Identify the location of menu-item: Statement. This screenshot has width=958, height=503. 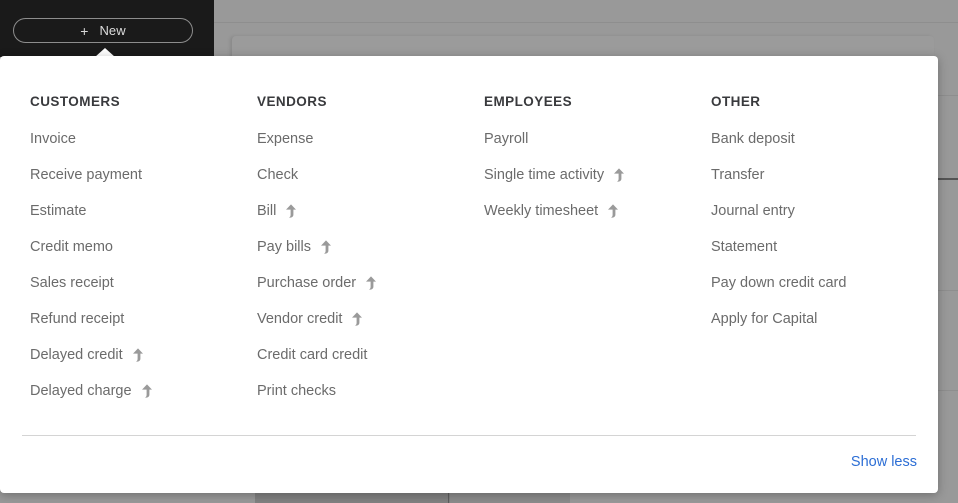
(744, 247).